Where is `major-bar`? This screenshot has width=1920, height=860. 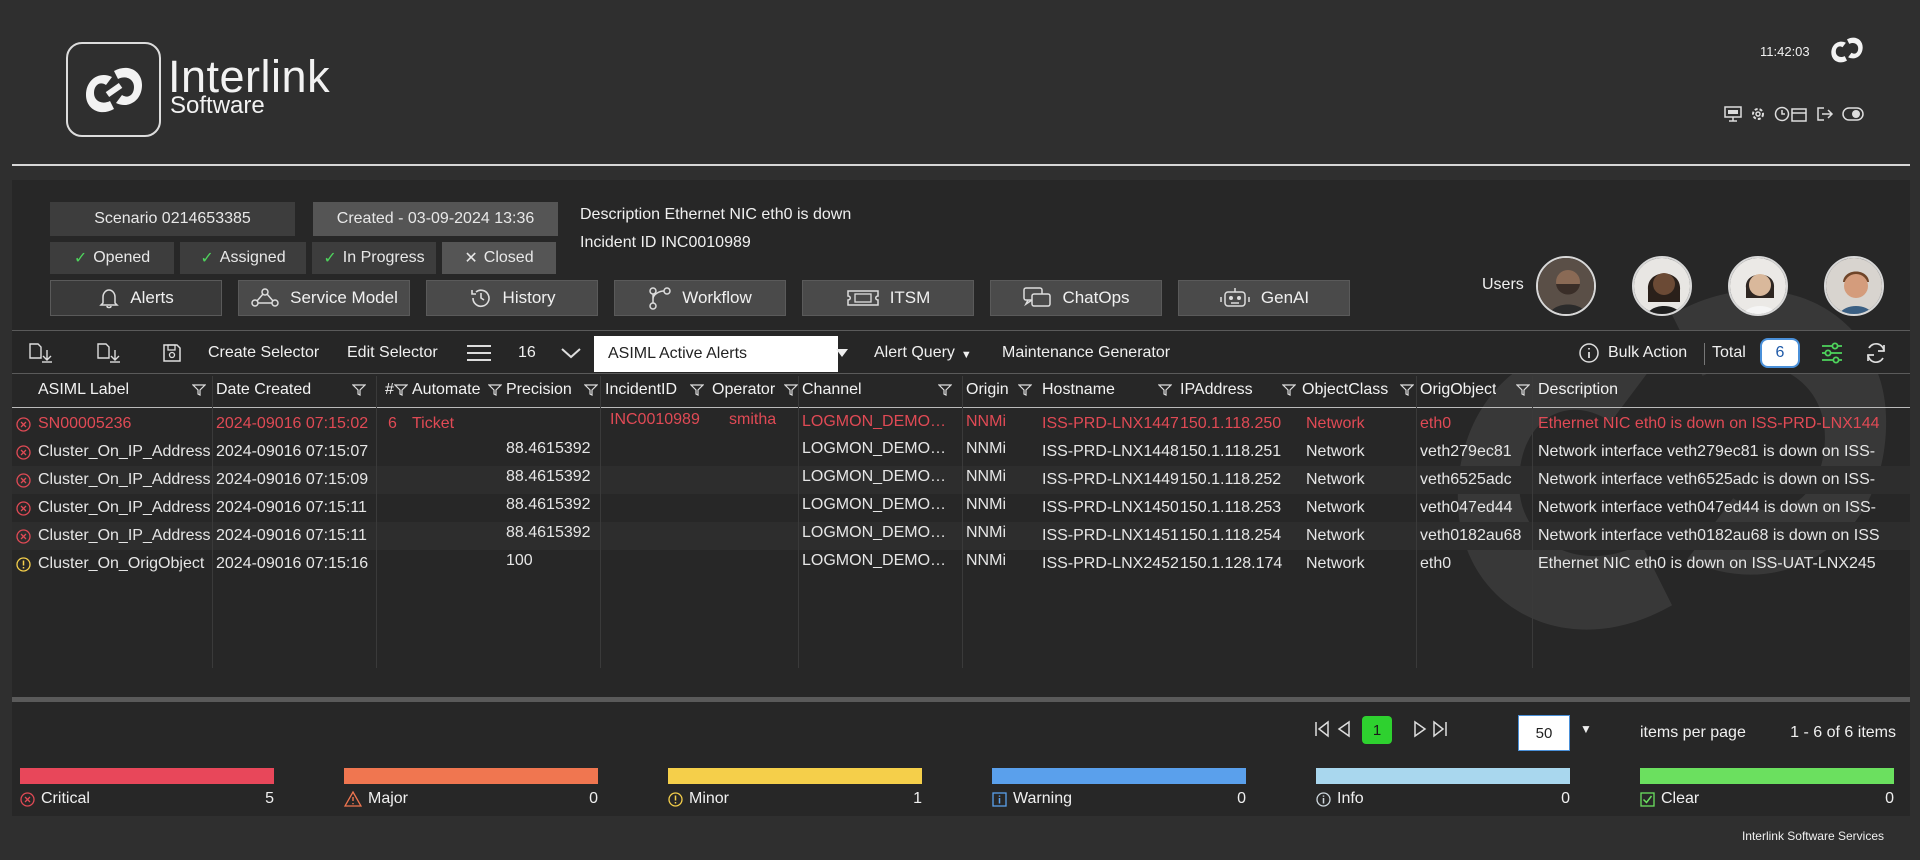 major-bar is located at coordinates (471, 776).